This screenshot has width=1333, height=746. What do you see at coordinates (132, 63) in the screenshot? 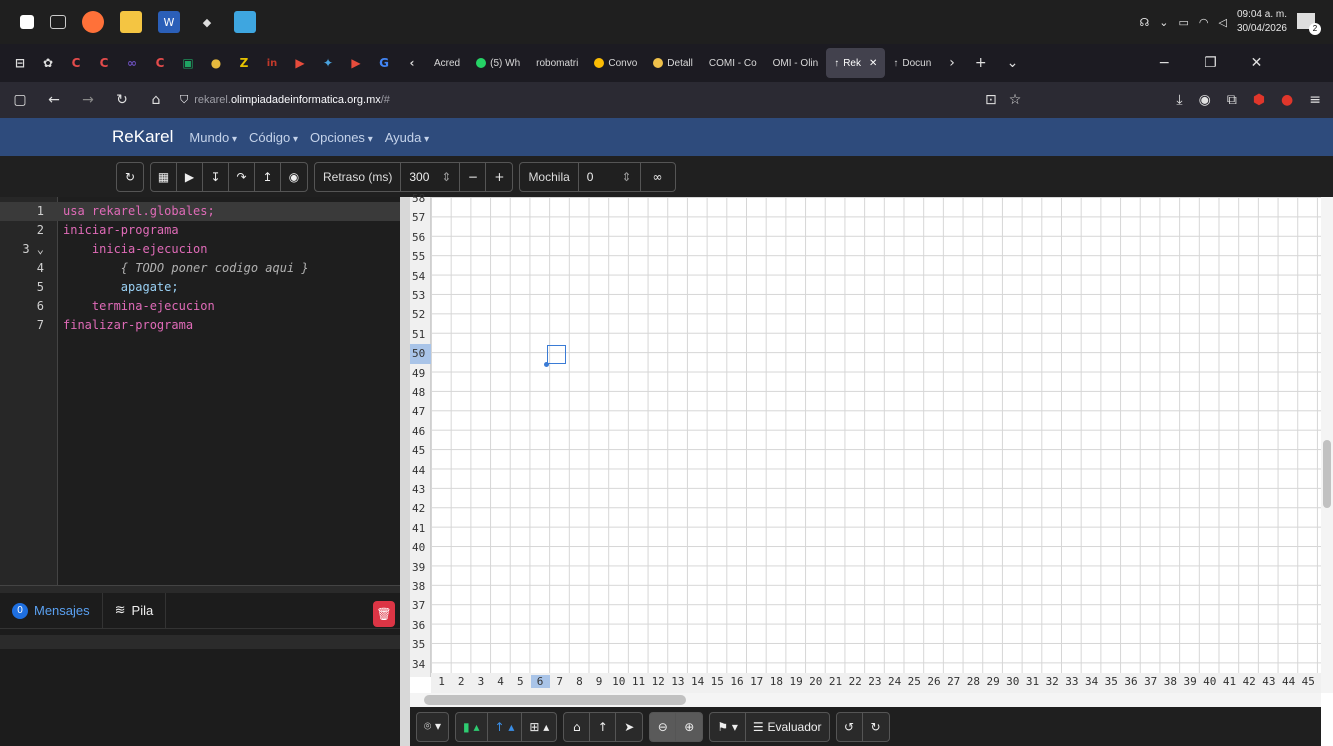
I see `pinned-tab-blank: ∞` at bounding box center [132, 63].